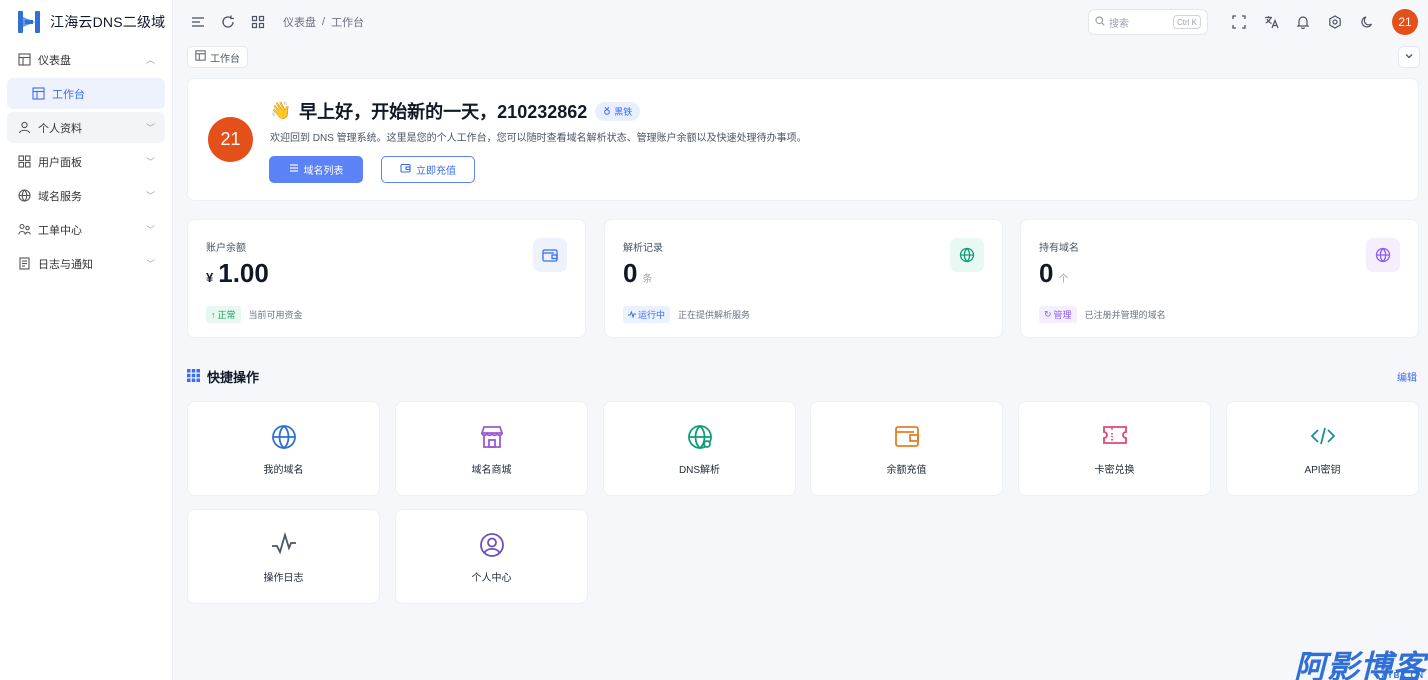  What do you see at coordinates (803, 57) in the screenshot?
I see `tab-bar: 工作台` at bounding box center [803, 57].